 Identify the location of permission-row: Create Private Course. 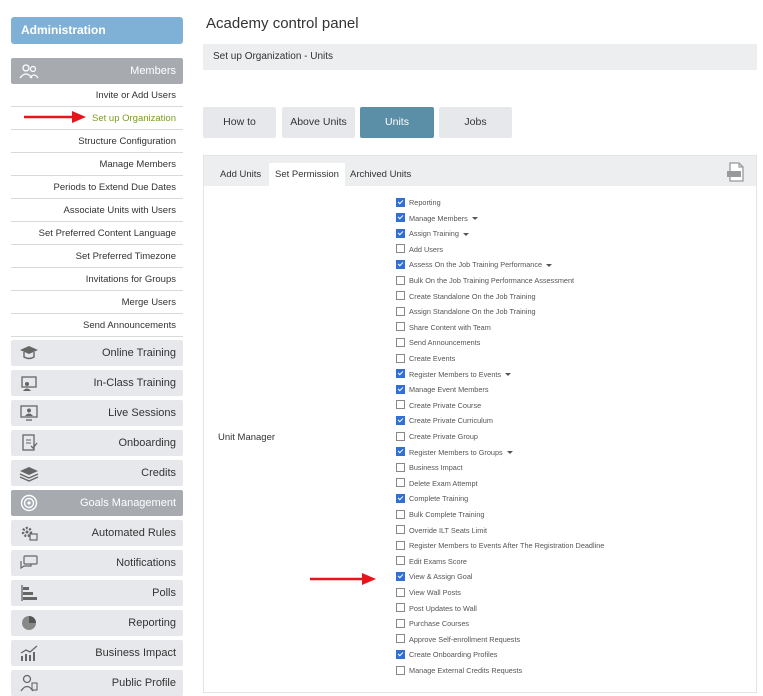
(438, 406).